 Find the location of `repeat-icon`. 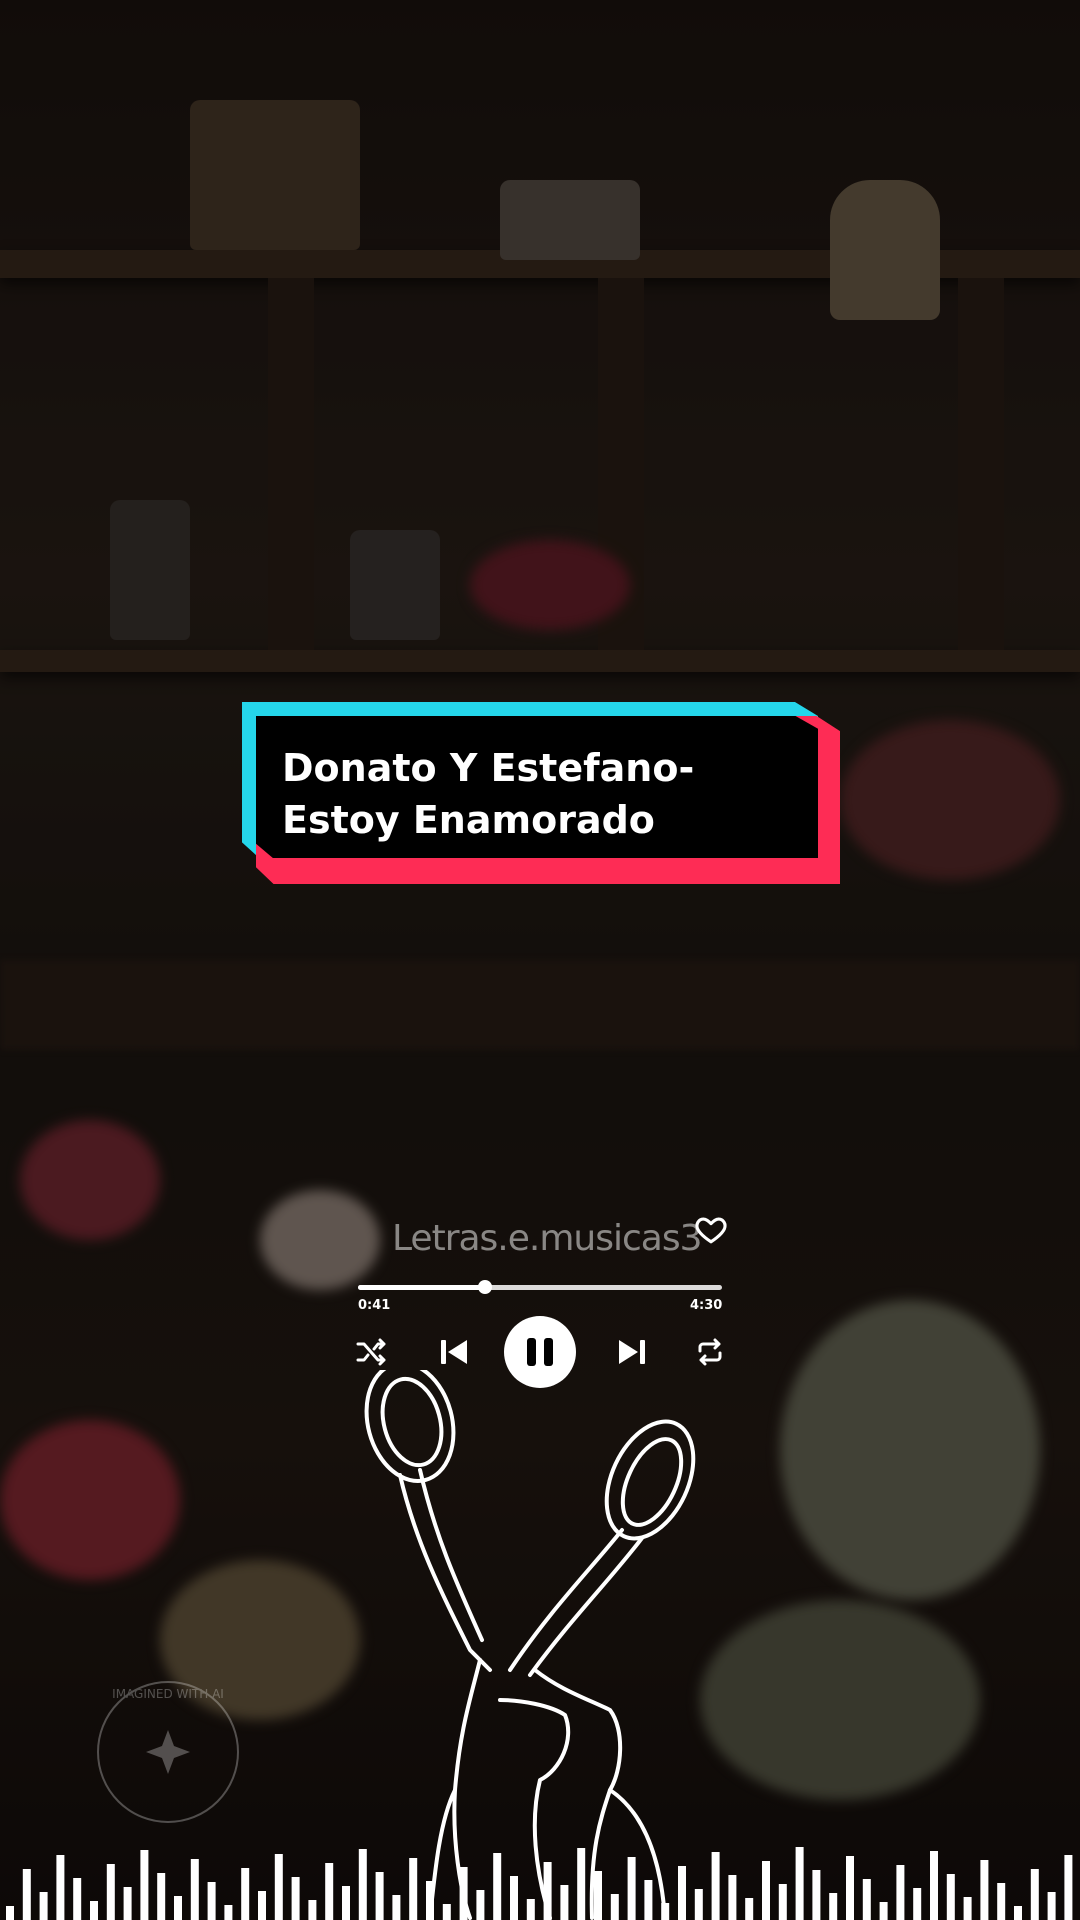

repeat-icon is located at coordinates (710, 1352).